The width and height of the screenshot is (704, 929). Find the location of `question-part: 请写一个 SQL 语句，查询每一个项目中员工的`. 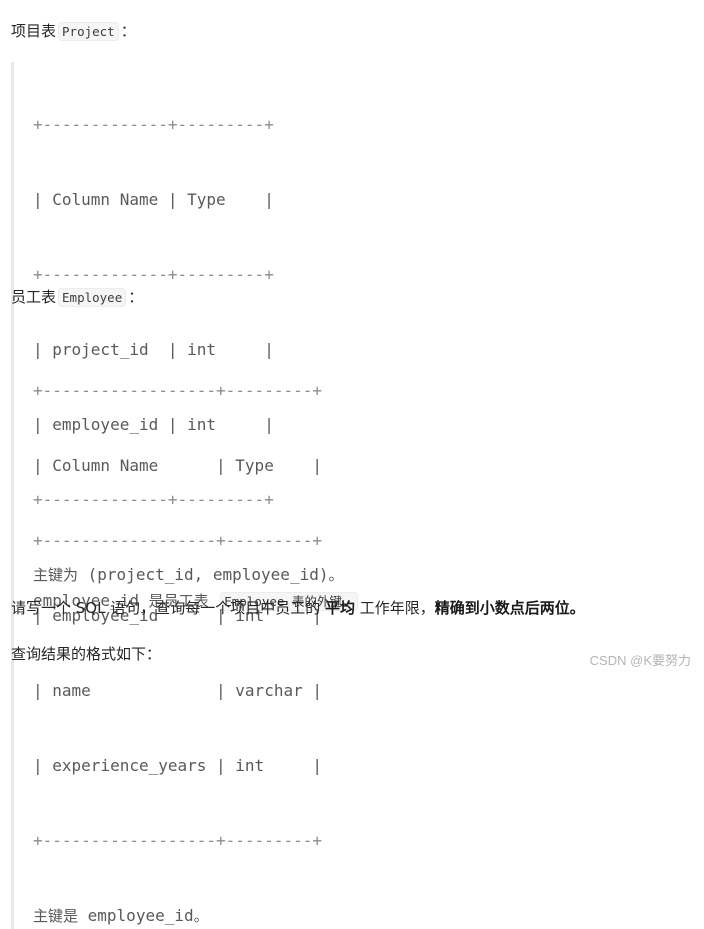

question-part: 请写一个 SQL 语句，查询每一个项目中员工的 is located at coordinates (168, 608).